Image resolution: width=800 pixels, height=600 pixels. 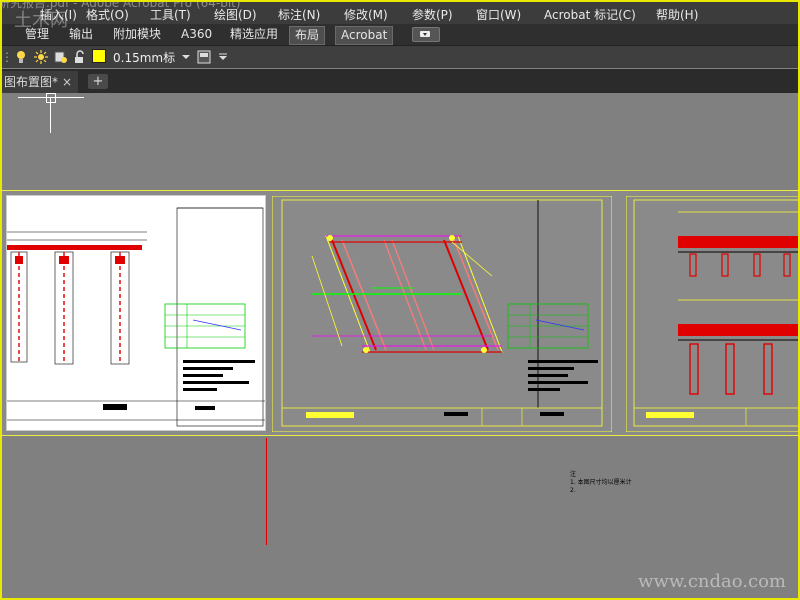 I want to click on toolbar-overflow-icon, so click(x=223, y=56).